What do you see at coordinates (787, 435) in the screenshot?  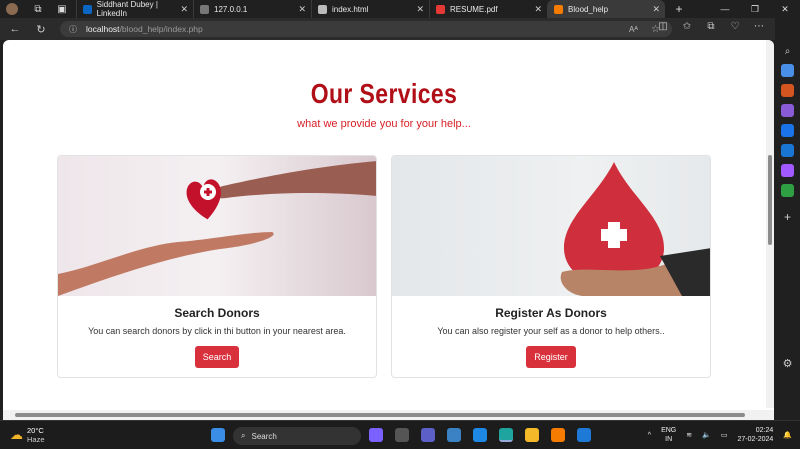 I see `notification-bell-icon: 🔔` at bounding box center [787, 435].